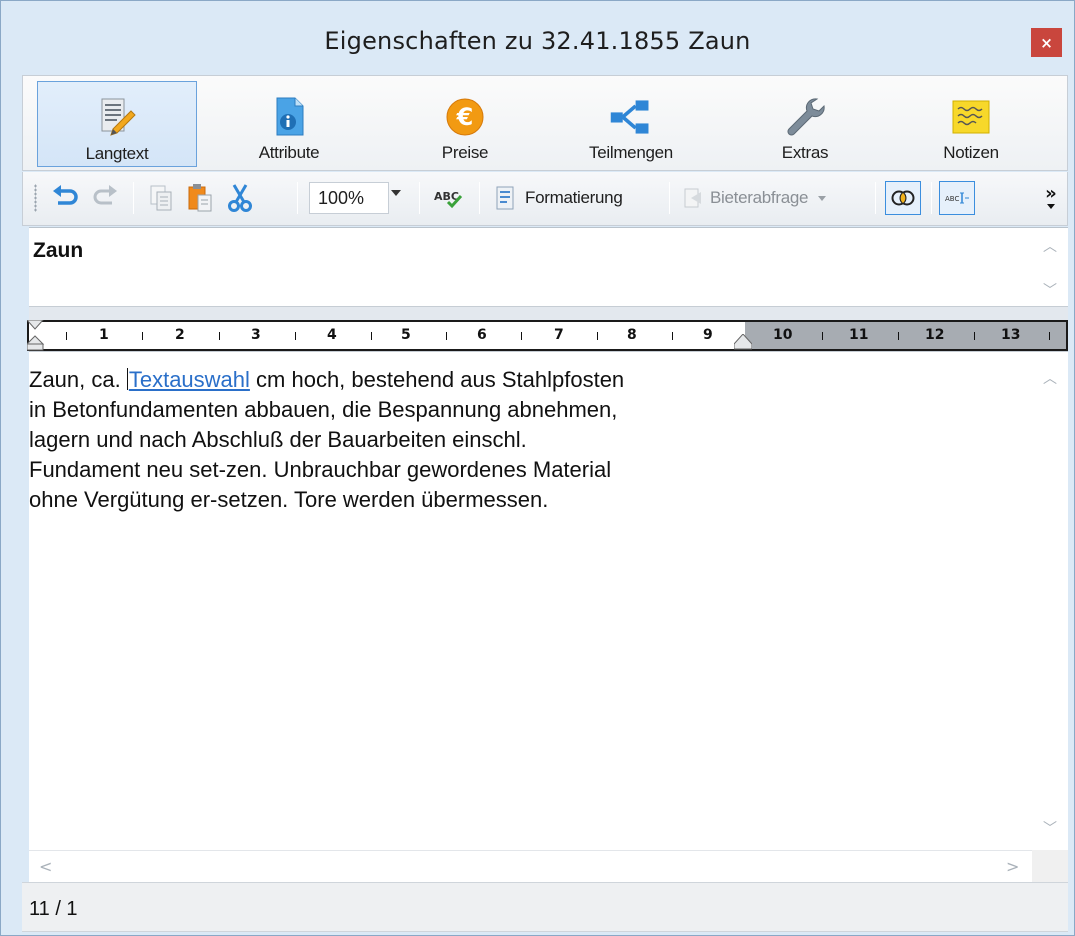 Image resolution: width=1075 pixels, height=936 pixels. What do you see at coordinates (65, 195) in the screenshot?
I see `undo-icon` at bounding box center [65, 195].